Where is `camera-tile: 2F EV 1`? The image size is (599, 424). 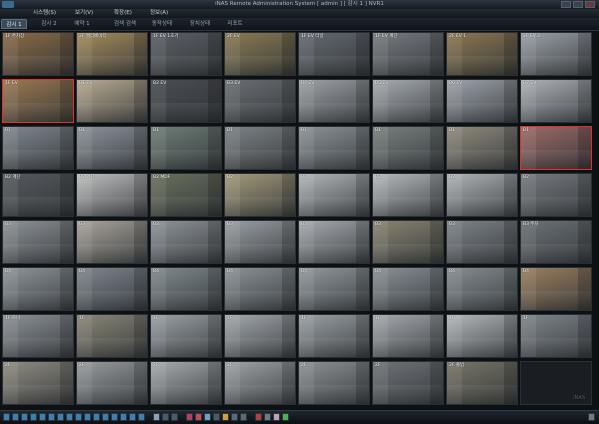 camera-tile: 2F EV 1 is located at coordinates (482, 54).